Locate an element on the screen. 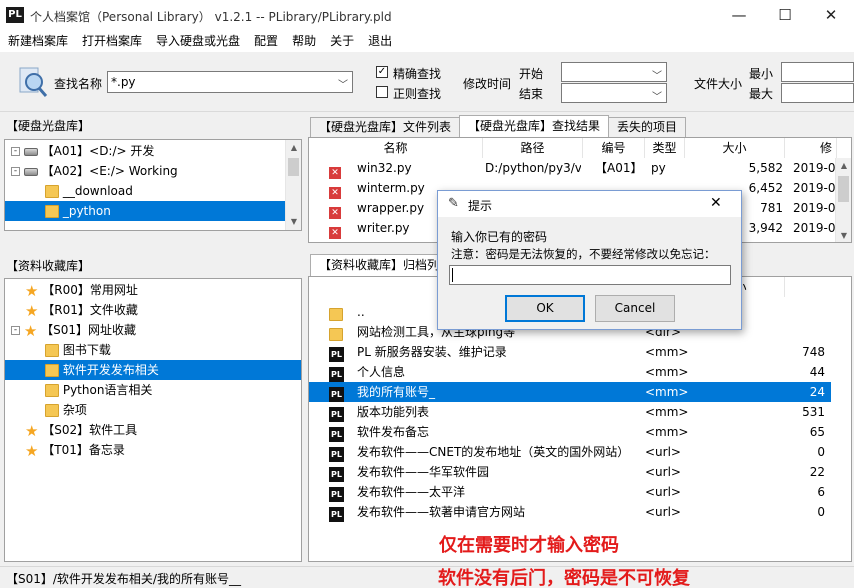 This screenshot has width=854, height=588. ok-button: OK is located at coordinates (545, 308).